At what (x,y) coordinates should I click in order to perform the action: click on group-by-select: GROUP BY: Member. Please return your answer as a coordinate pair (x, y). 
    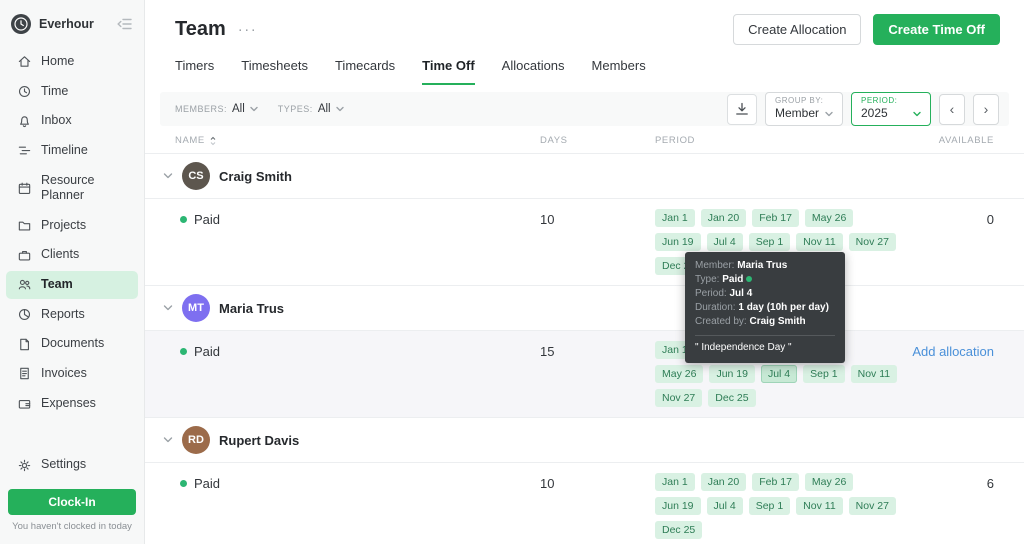
    Looking at the image, I should click on (803, 109).